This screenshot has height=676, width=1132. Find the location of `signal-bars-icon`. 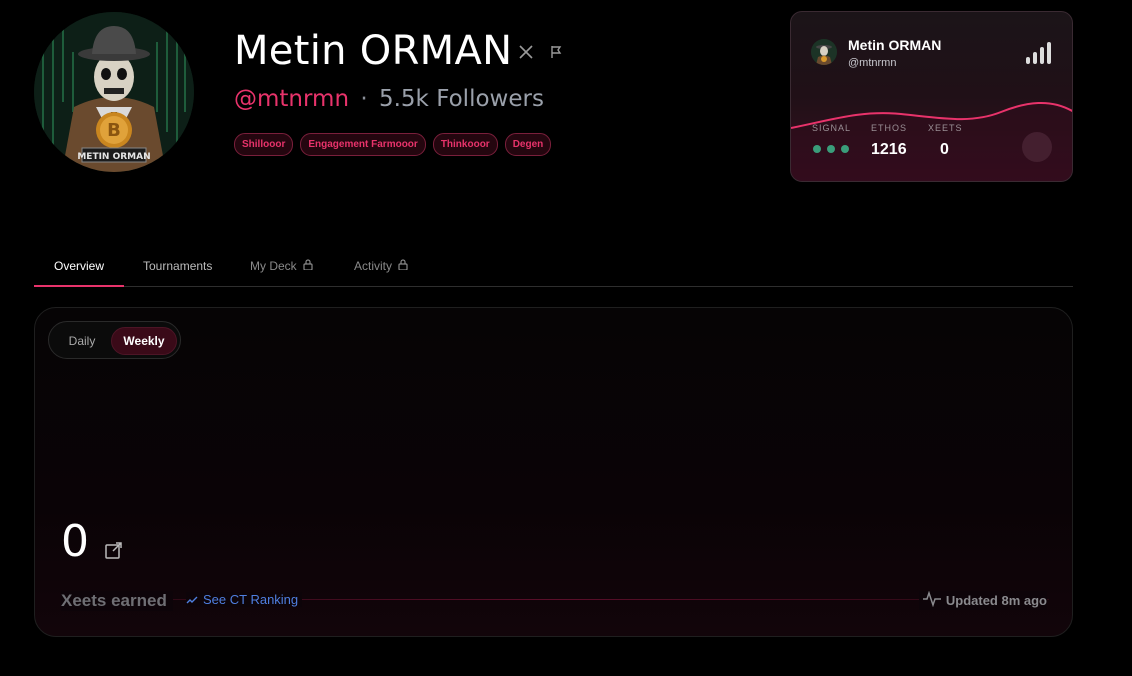

signal-bars-icon is located at coordinates (1039, 55).